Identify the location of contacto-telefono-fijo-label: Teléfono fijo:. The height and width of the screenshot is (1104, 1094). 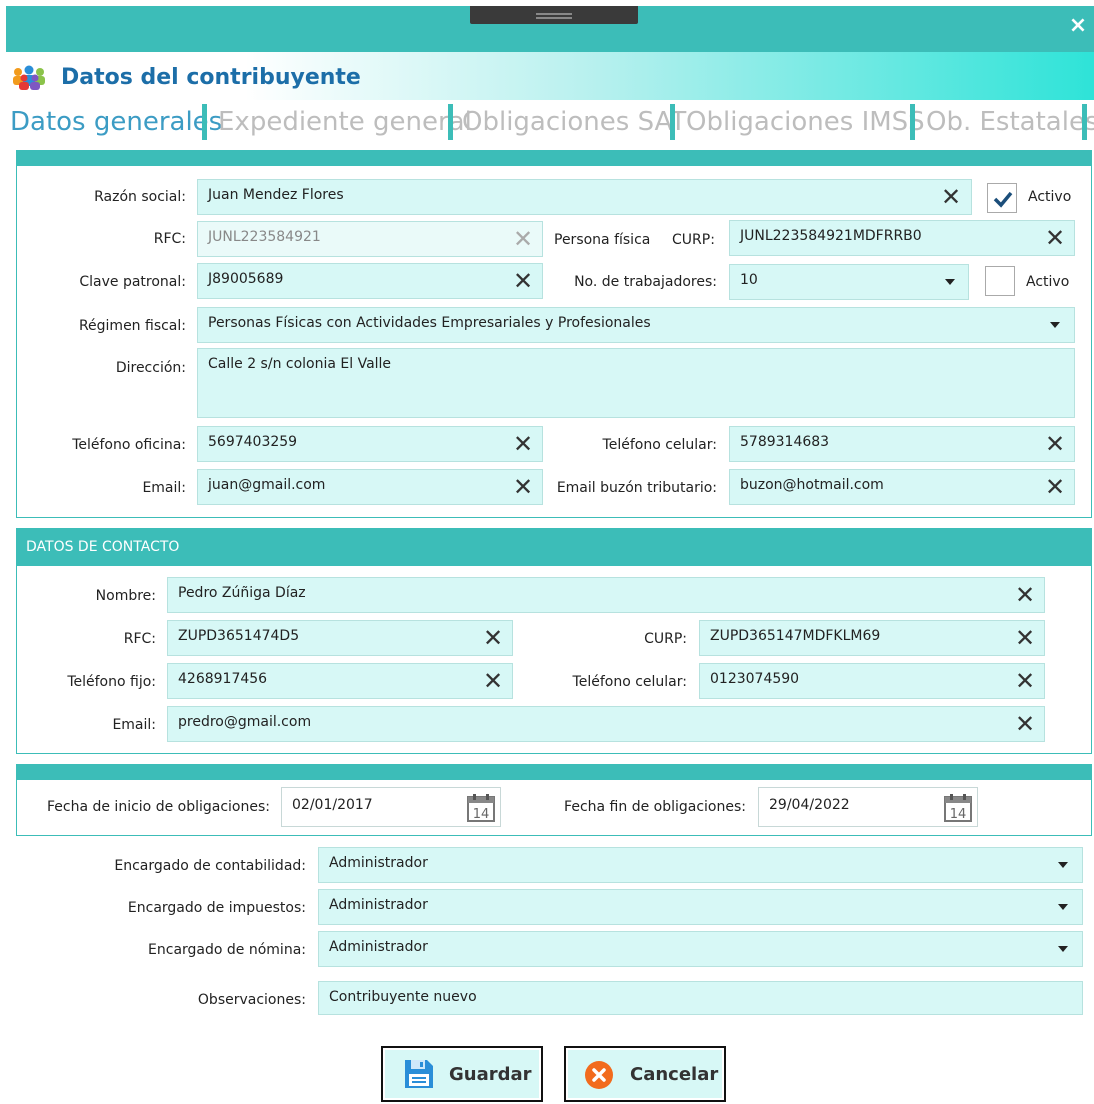
(111, 682).